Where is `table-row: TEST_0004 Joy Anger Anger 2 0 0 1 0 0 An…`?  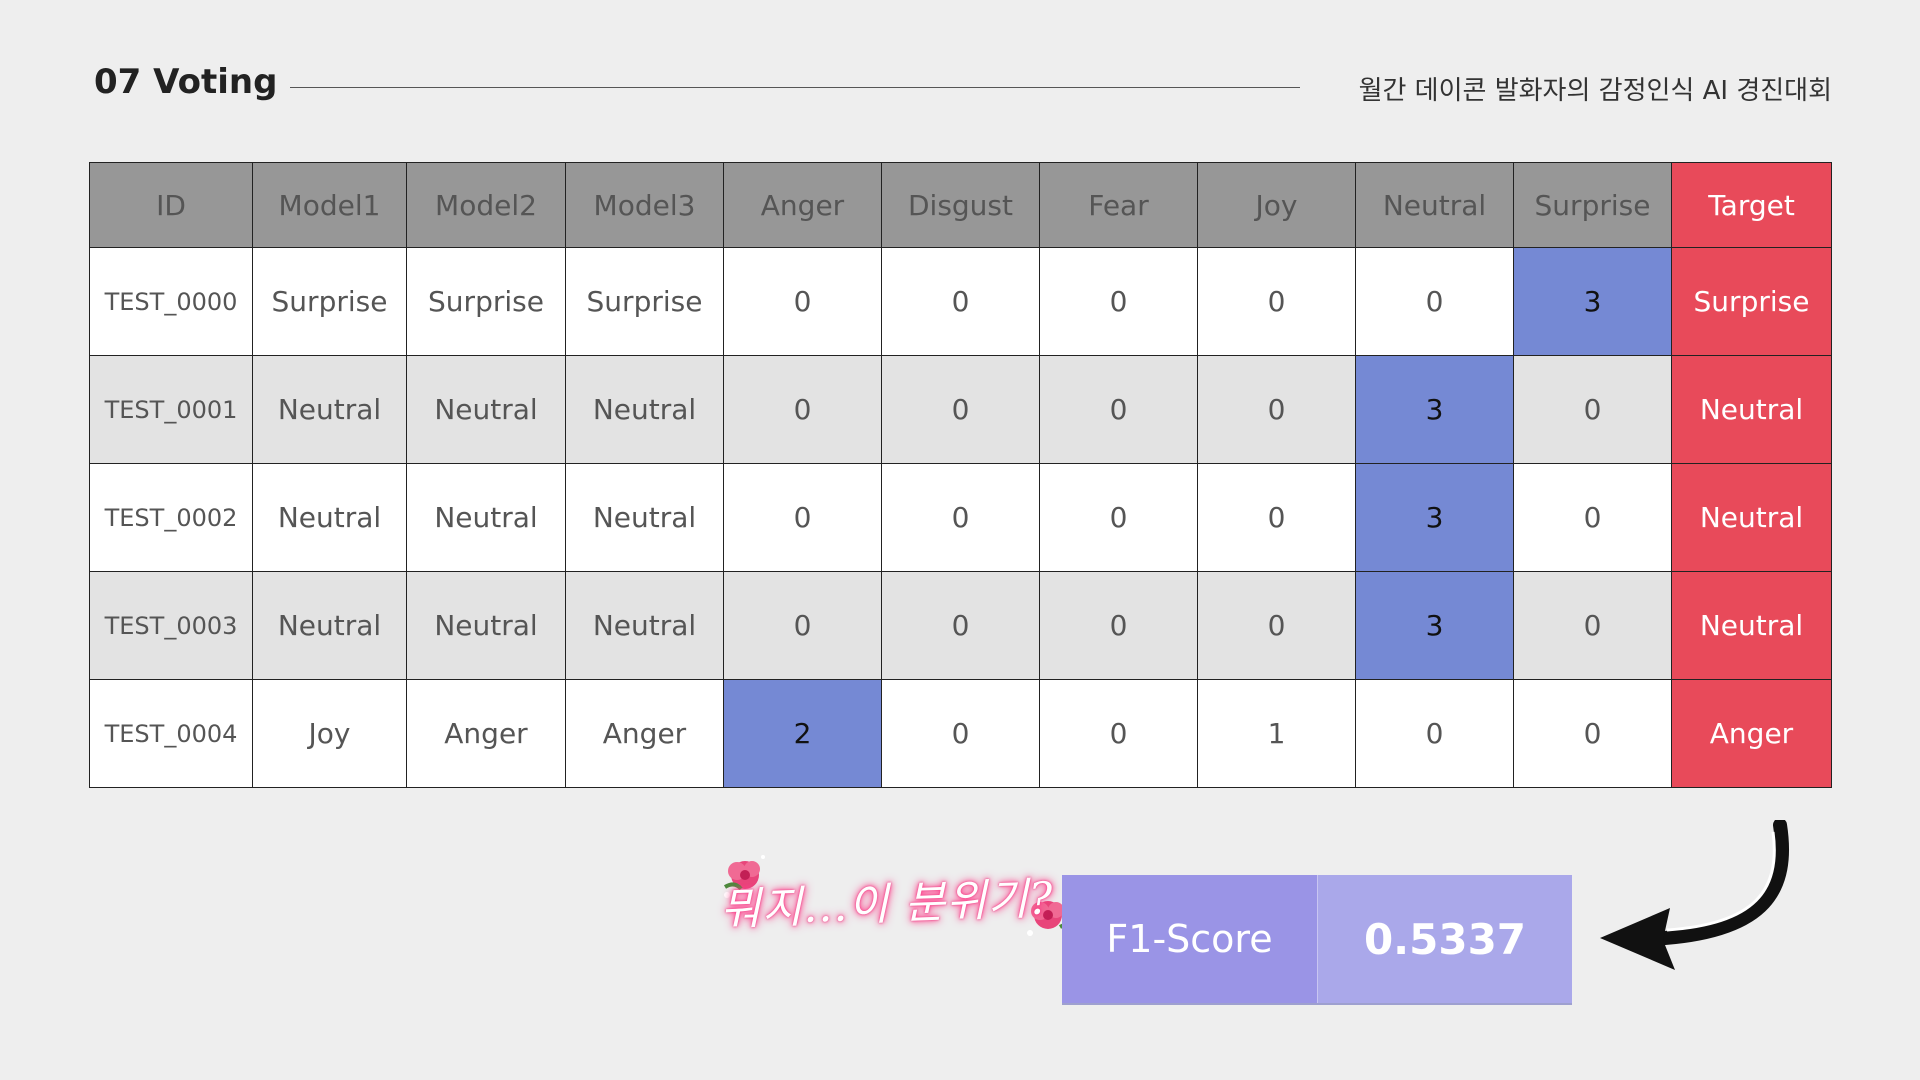
table-row: TEST_0004 Joy Anger Anger 2 0 0 1 0 0 An… is located at coordinates (960, 733).